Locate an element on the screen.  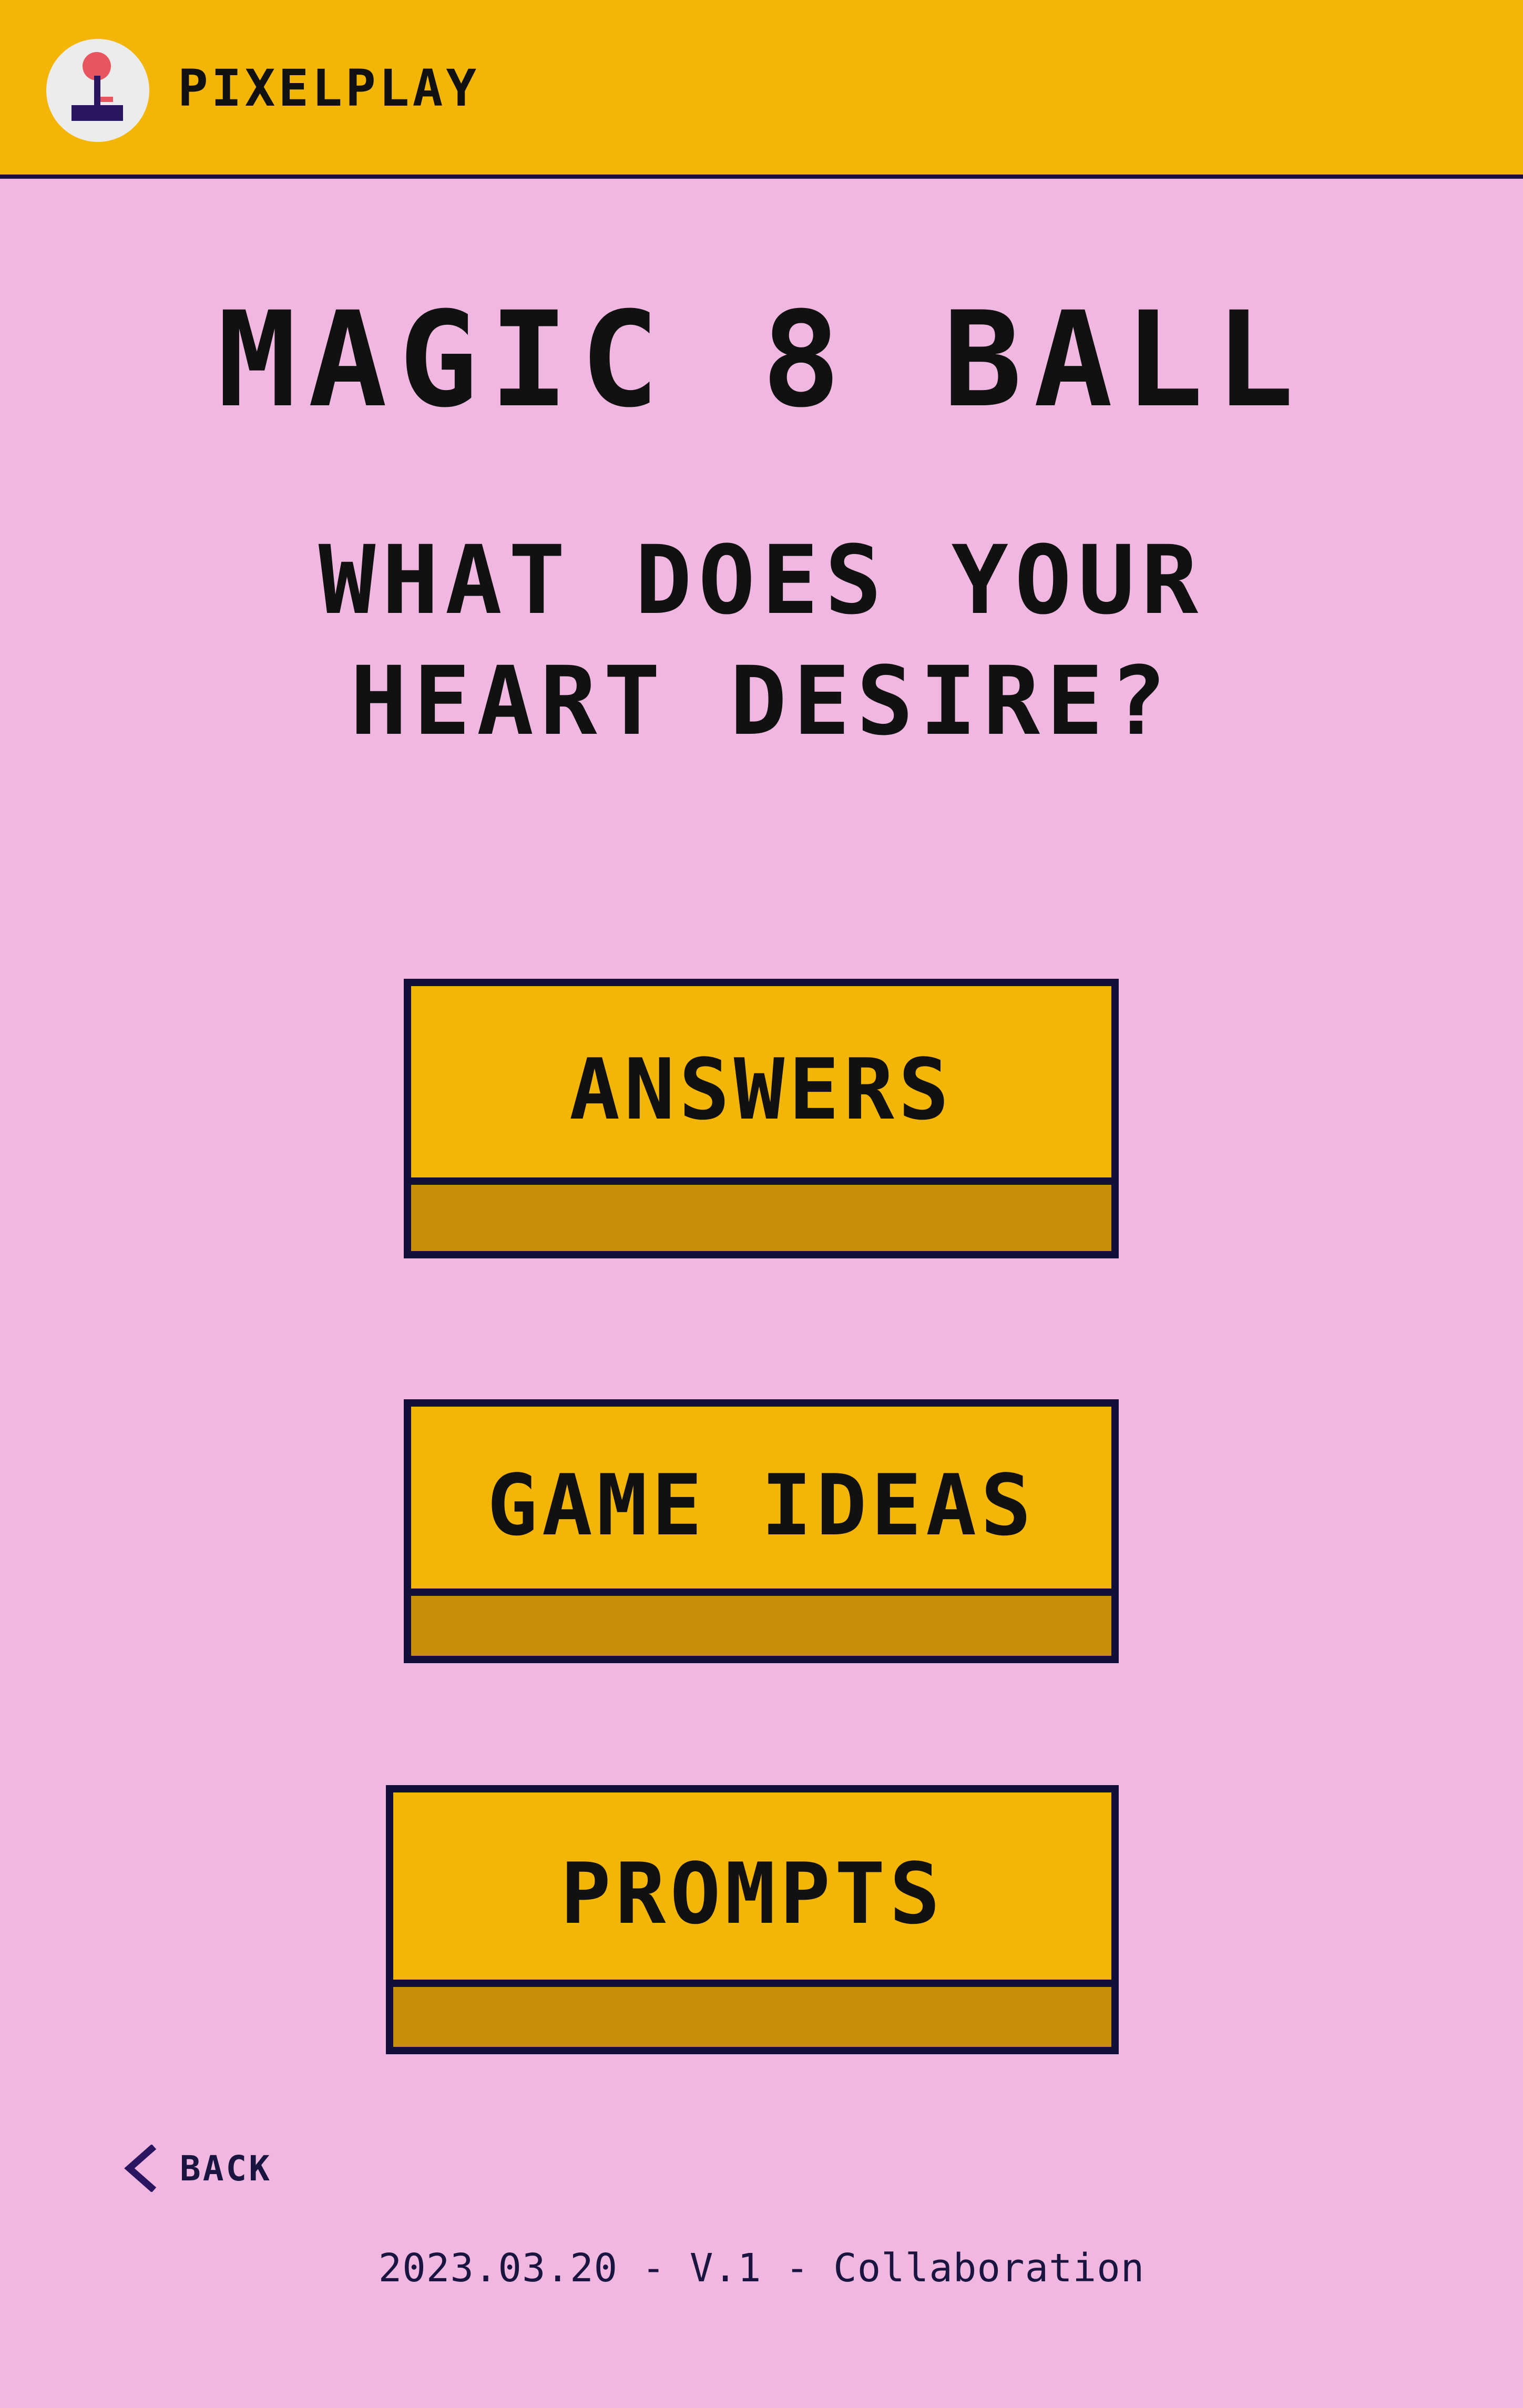
app-header: PIXELPLAY is located at coordinates (762, 89).